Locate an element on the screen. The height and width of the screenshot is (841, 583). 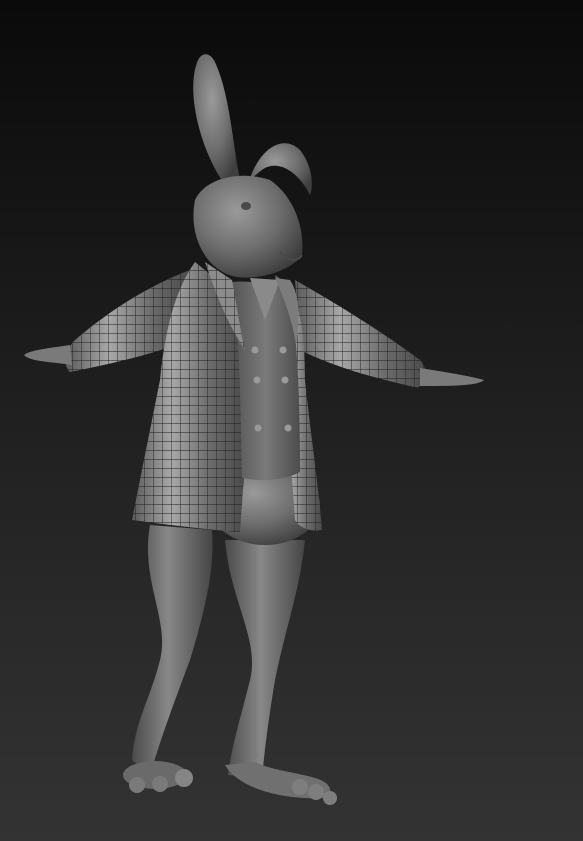
left-foot is located at coordinates (158, 777).